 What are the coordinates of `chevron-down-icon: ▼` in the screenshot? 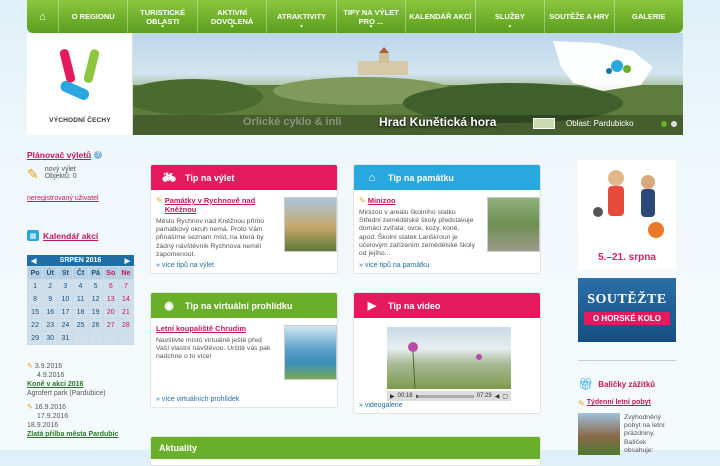 It's located at (302, 27).